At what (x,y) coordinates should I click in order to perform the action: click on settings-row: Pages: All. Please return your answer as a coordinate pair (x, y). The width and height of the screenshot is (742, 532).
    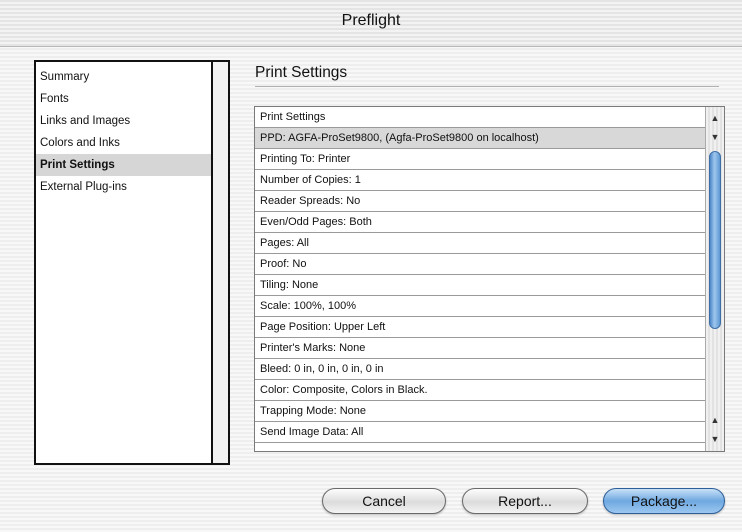
    Looking at the image, I should click on (480, 243).